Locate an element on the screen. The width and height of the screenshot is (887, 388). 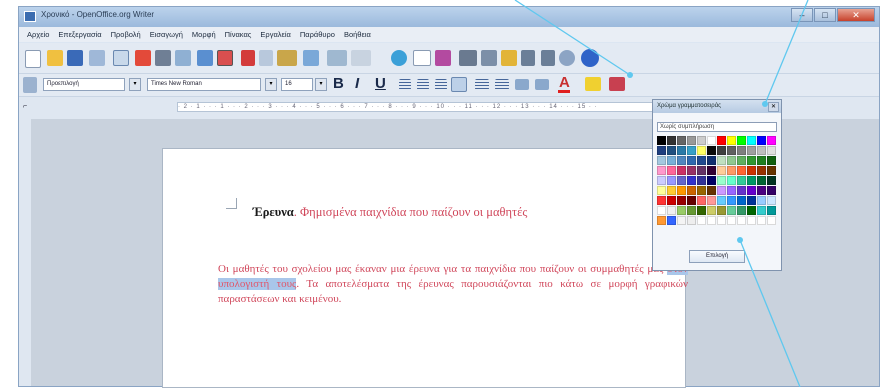
callout-line-palette is located at coordinates (786, 52).